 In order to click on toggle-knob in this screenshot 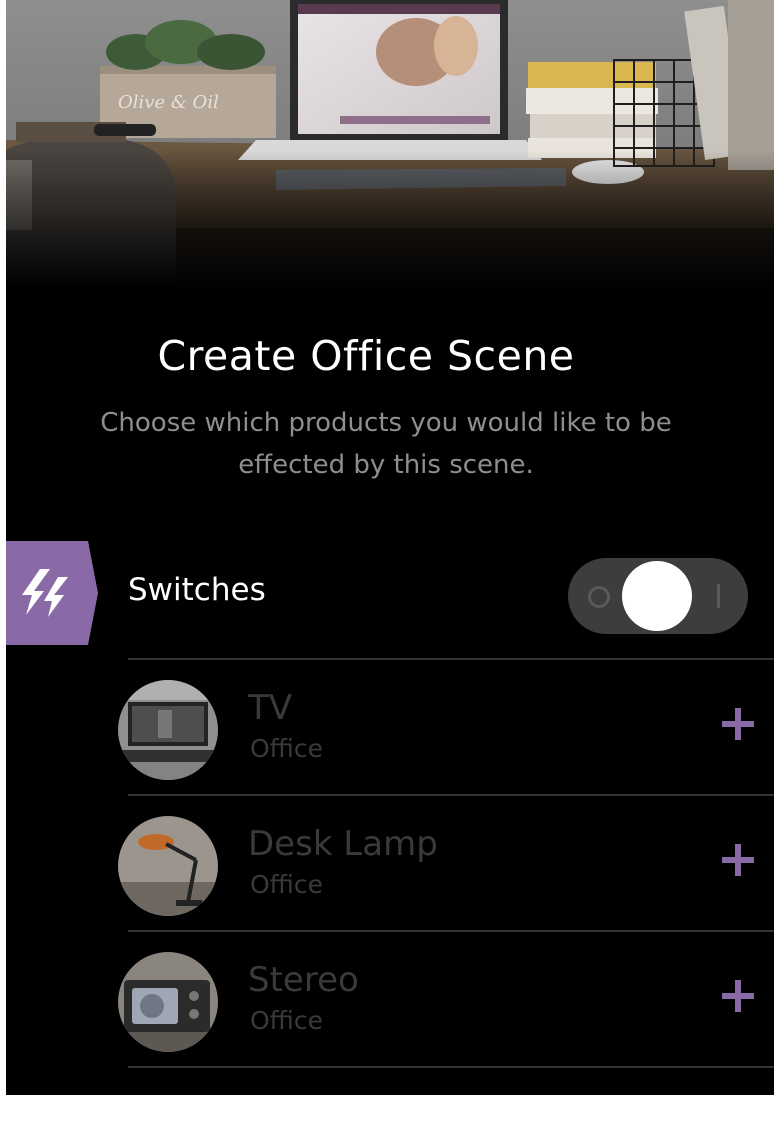, I will do `click(657, 596)`.